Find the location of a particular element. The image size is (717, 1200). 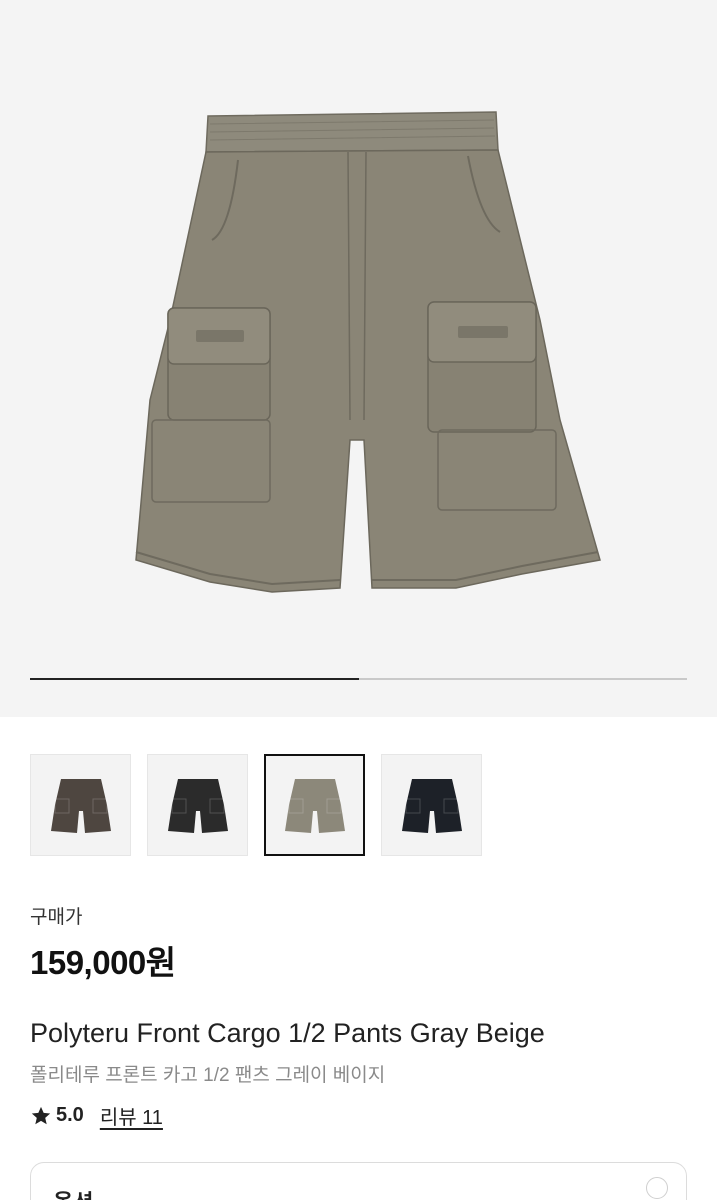

thumbnail-brown is located at coordinates (80, 805).